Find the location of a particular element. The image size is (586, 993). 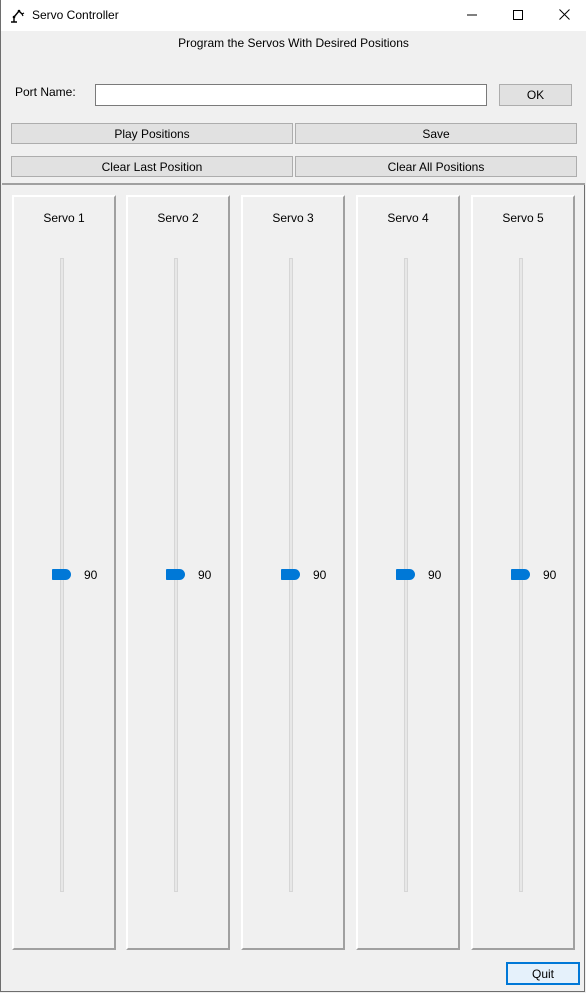

save-button: Save is located at coordinates (436, 133).